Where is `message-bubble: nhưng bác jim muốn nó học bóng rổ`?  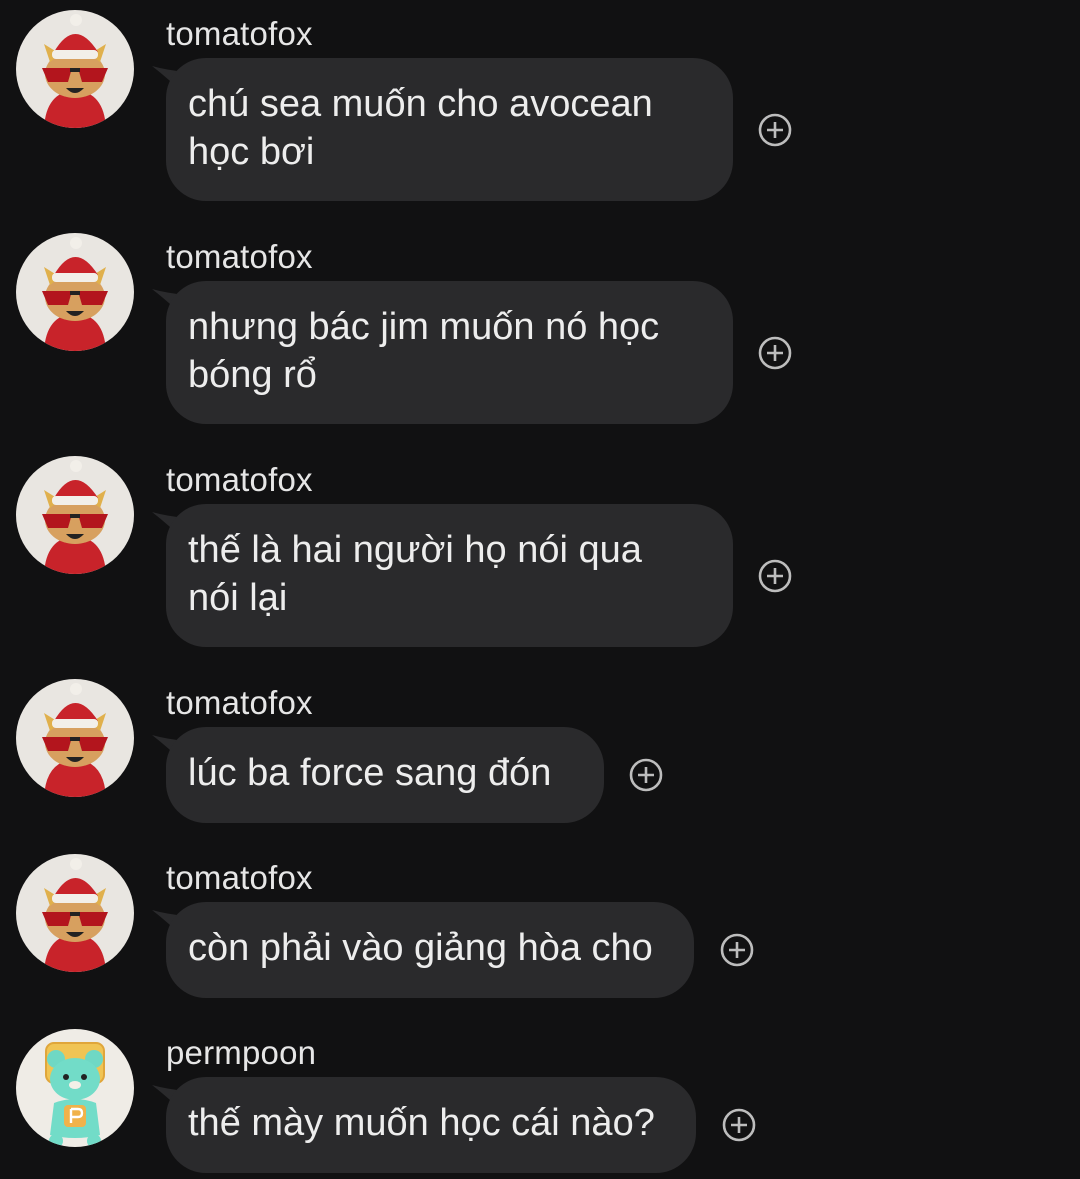
message-bubble: nhưng bác jim muốn nó học bóng rổ is located at coordinates (449, 352).